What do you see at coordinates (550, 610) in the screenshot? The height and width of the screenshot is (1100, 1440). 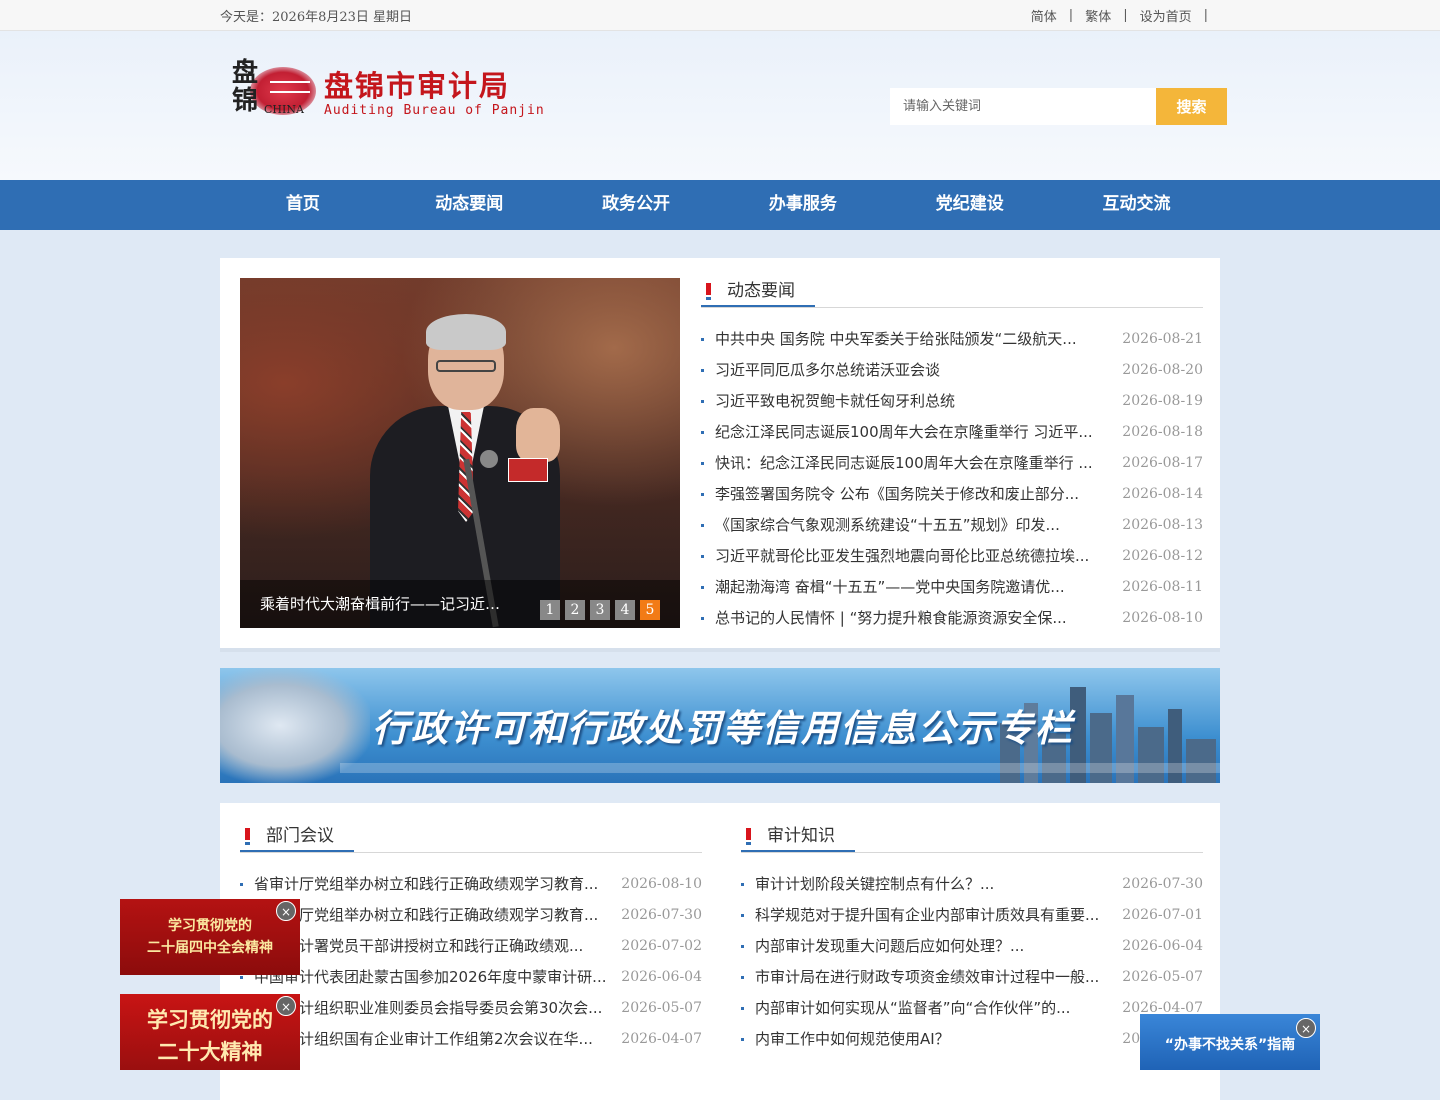 I see `slide-dot: 1` at bounding box center [550, 610].